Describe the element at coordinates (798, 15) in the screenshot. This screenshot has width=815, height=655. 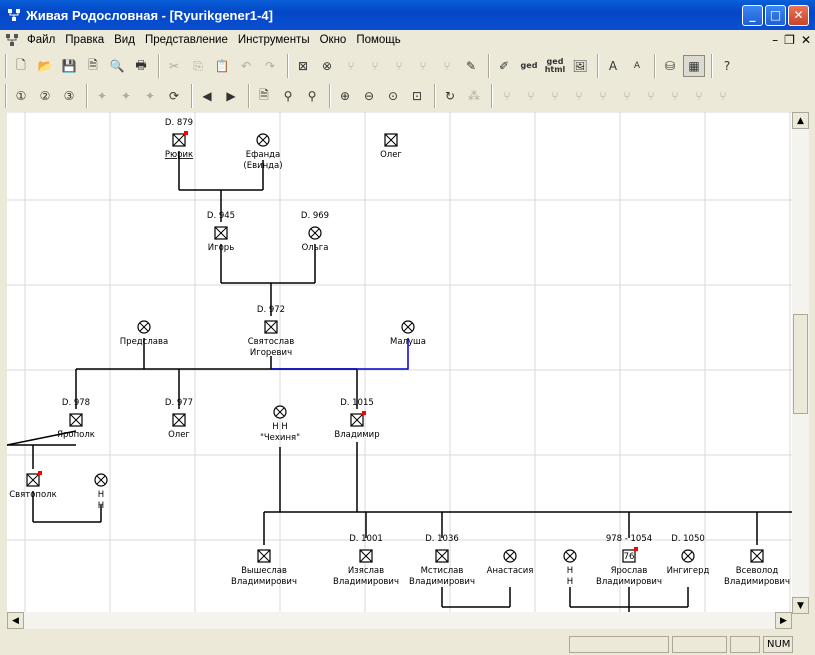
I see `close-button: ✕` at that location.